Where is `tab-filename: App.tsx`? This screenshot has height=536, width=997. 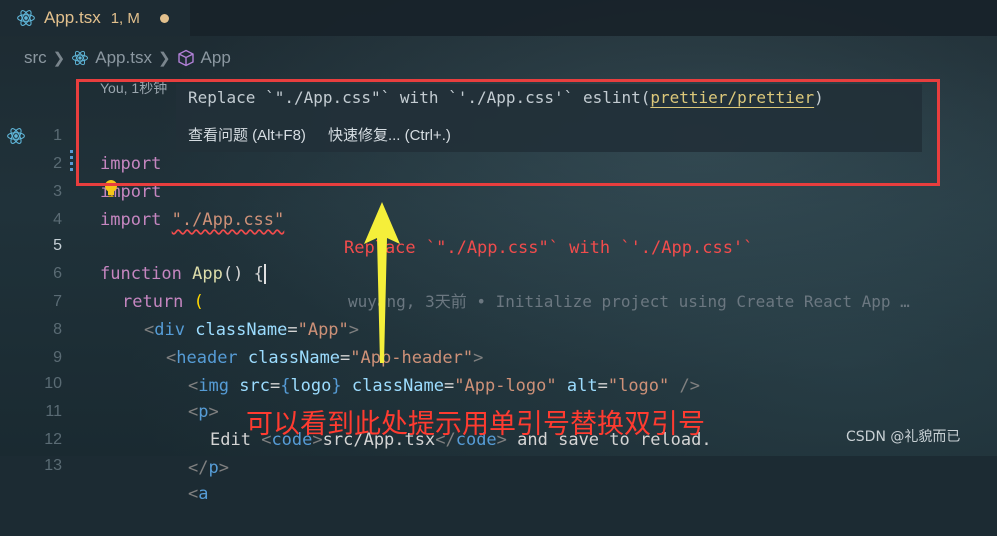
tab-filename: App.tsx is located at coordinates (72, 17).